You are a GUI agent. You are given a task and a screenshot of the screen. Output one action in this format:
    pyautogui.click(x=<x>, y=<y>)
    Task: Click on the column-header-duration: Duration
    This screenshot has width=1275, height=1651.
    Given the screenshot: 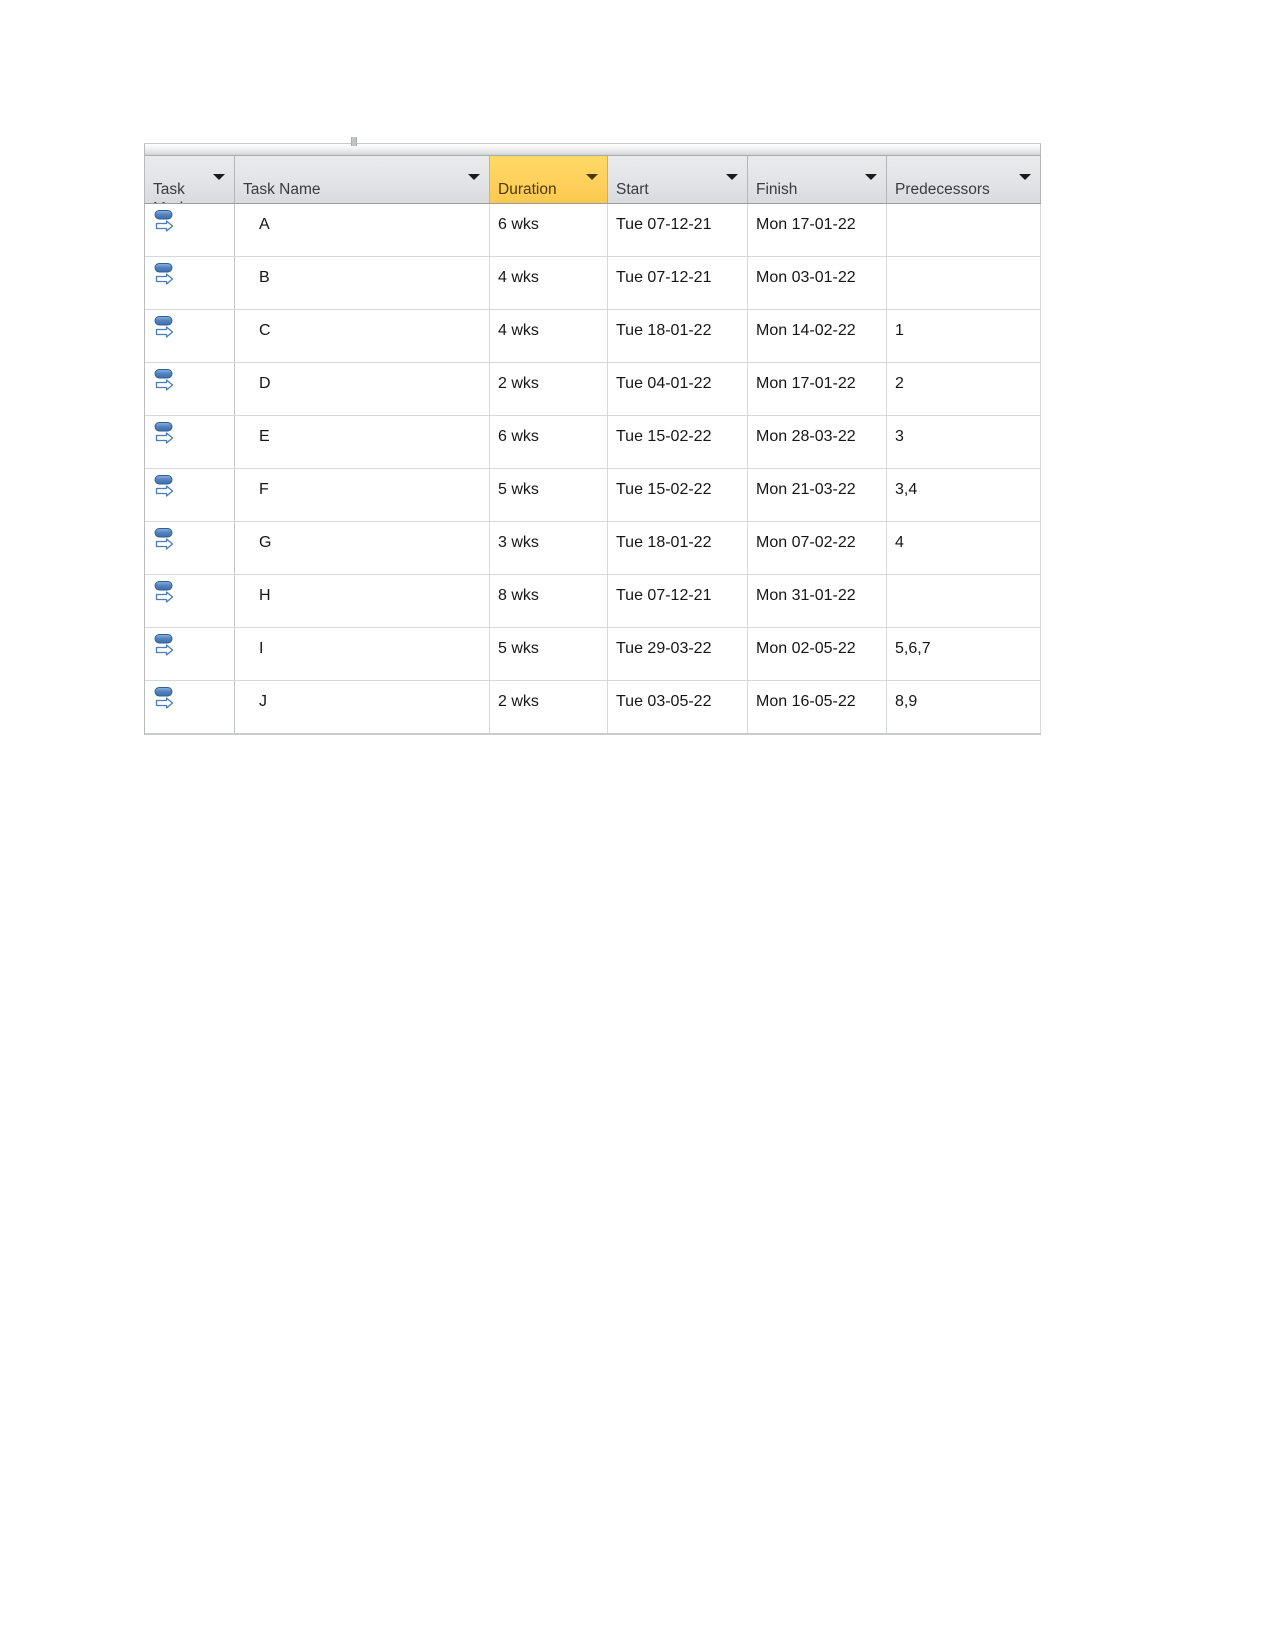 What is the action you would take?
    pyautogui.click(x=549, y=179)
    